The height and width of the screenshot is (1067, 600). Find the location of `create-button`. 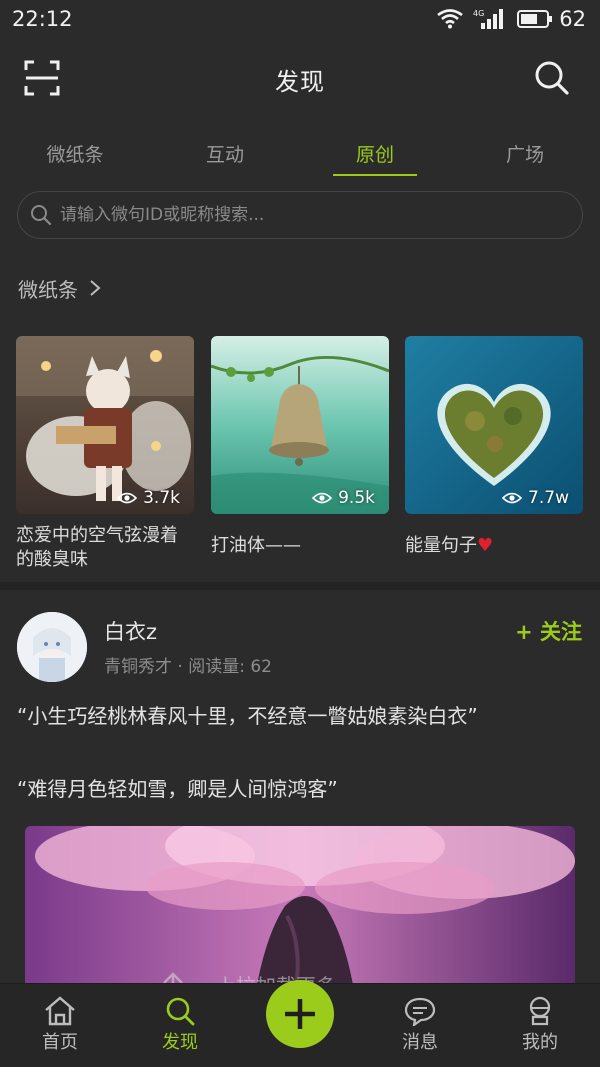

create-button is located at coordinates (300, 1014).